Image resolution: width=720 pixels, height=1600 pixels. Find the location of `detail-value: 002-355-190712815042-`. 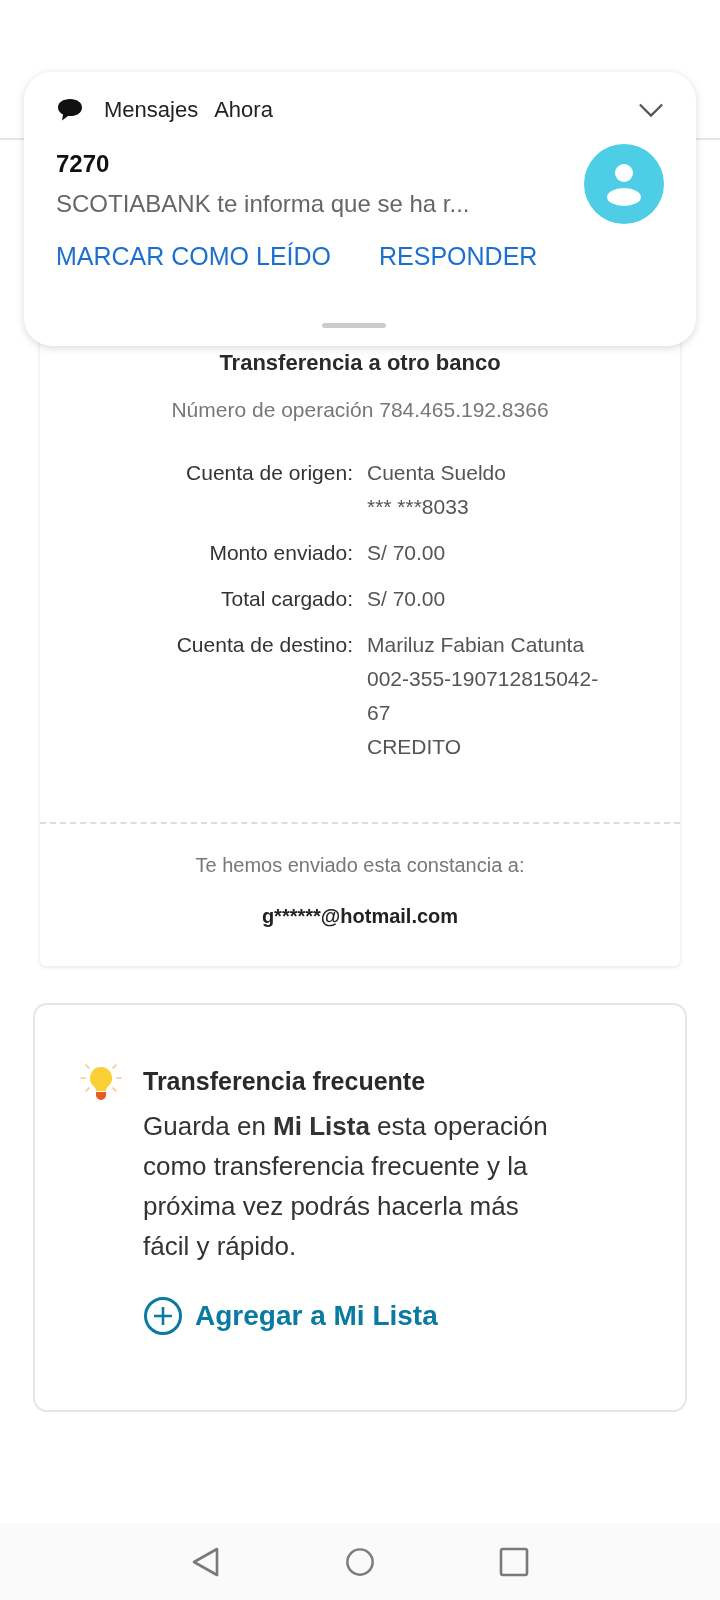

detail-value: 002-355-190712815042- is located at coordinates (483, 679).